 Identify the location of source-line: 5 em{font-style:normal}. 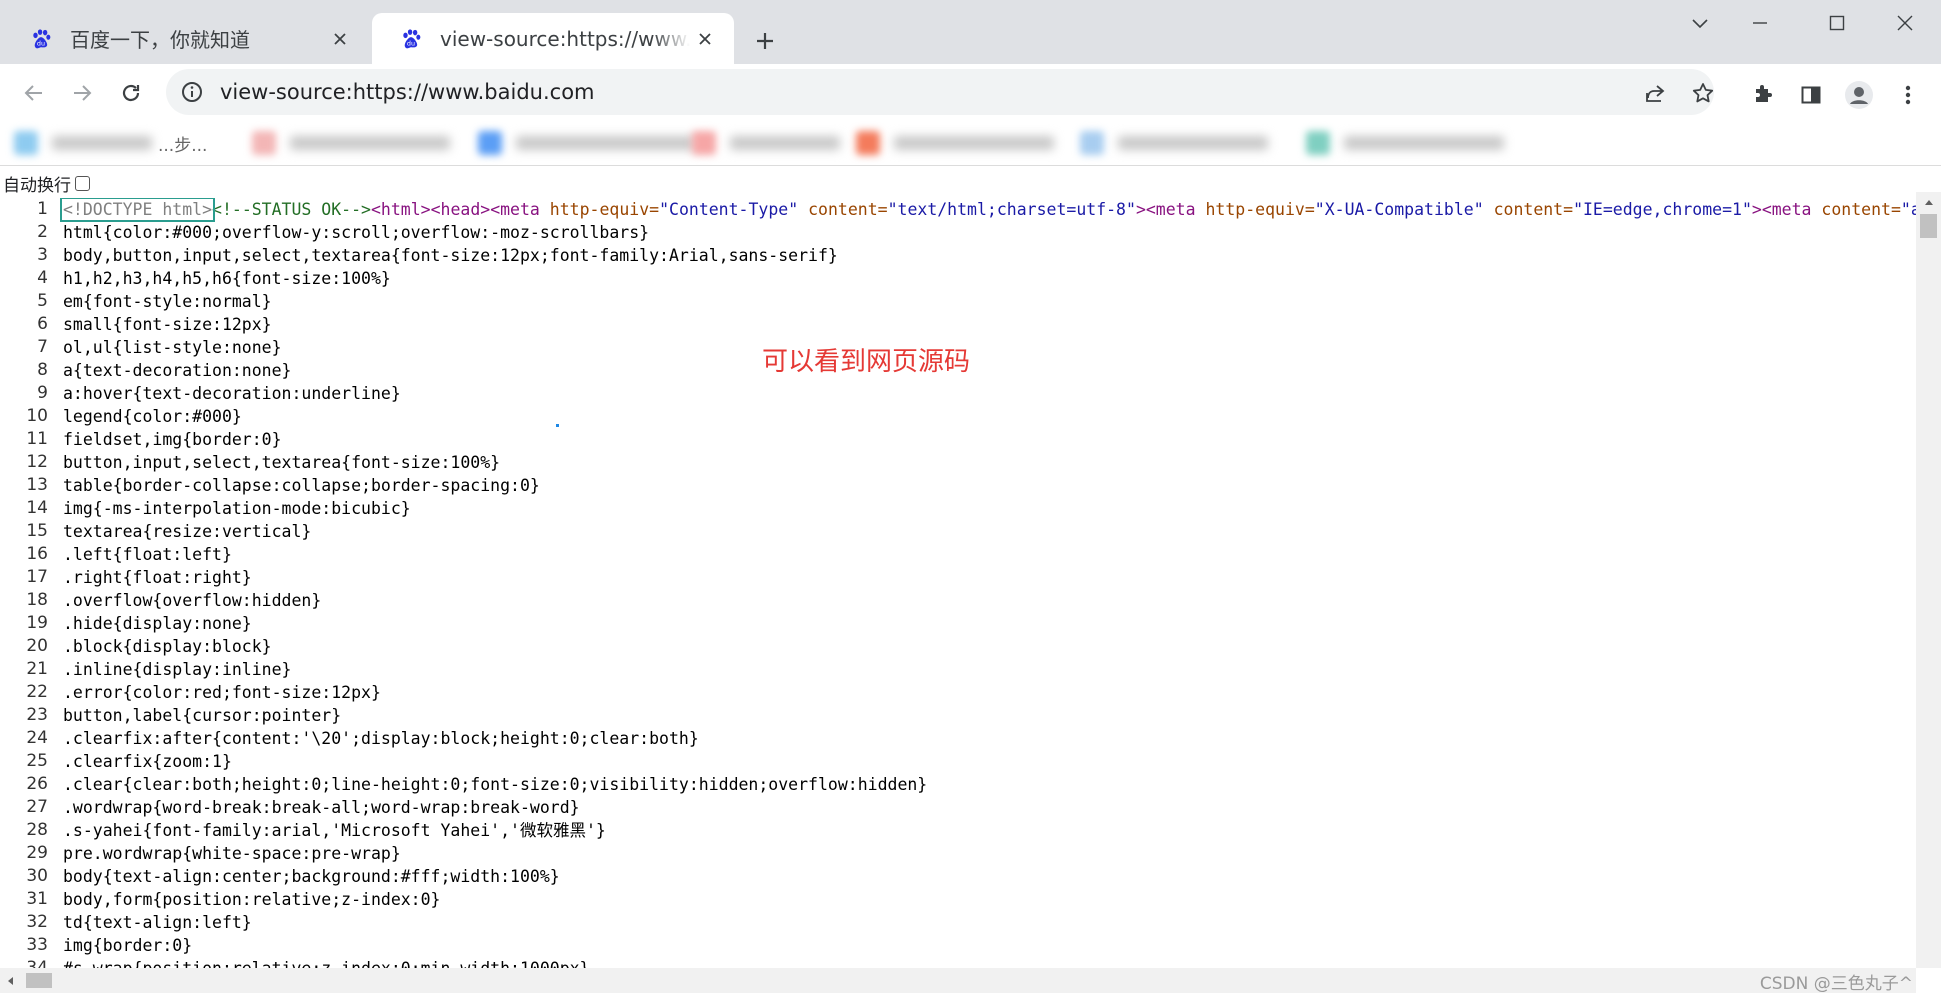
(958, 301).